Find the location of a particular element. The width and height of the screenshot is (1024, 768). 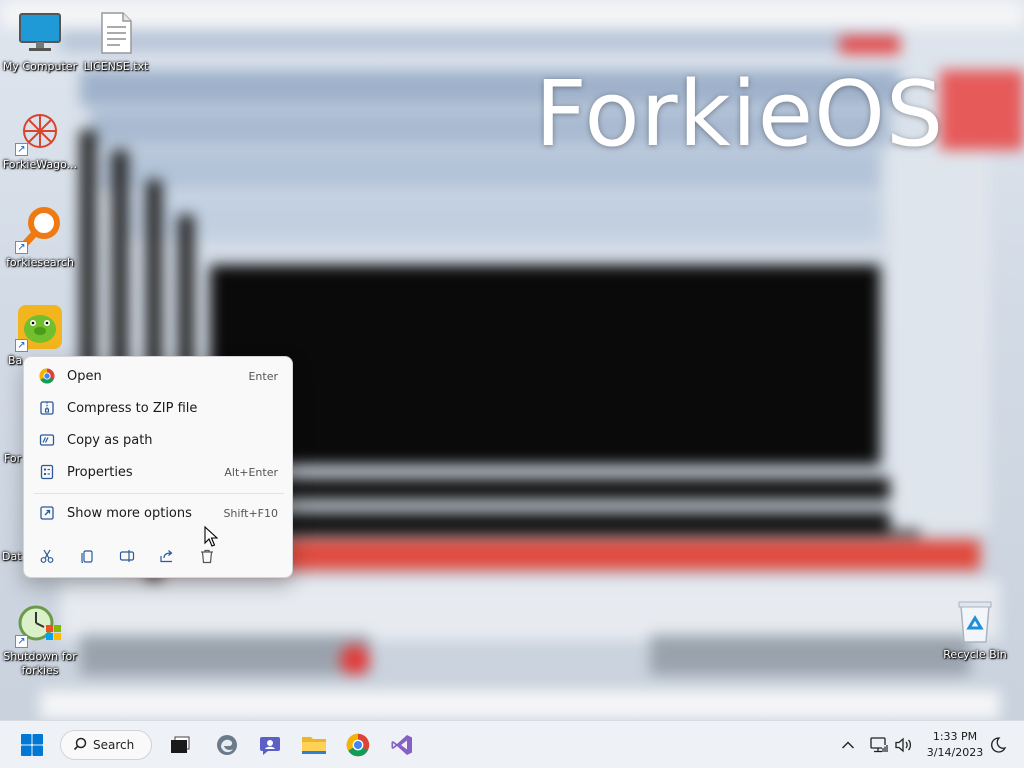

menu-item-copy-as-path: Copy as path is located at coordinates (159, 440).